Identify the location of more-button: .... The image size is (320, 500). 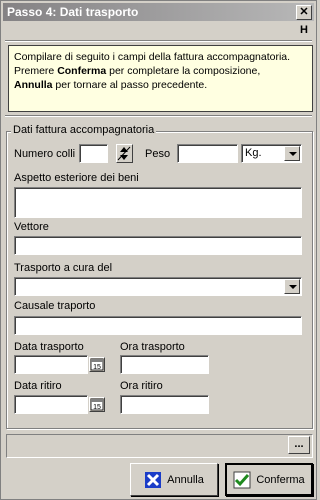
(299, 445).